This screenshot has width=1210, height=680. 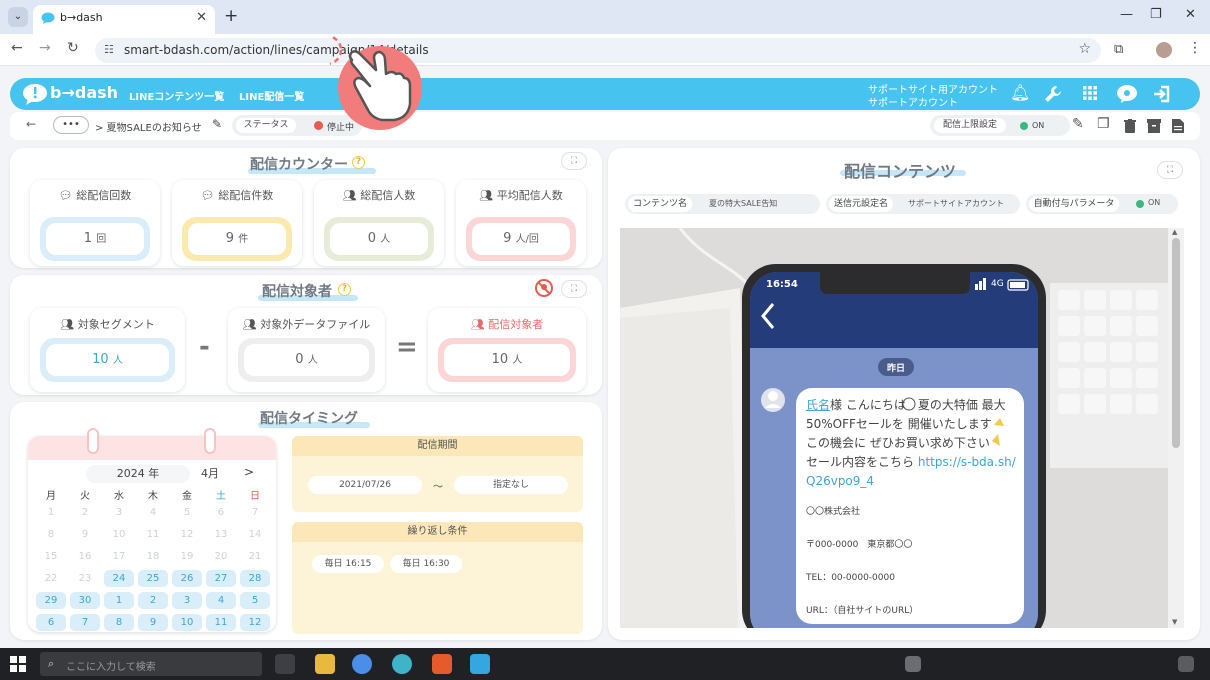 I want to click on office-icon, so click(x=442, y=664).